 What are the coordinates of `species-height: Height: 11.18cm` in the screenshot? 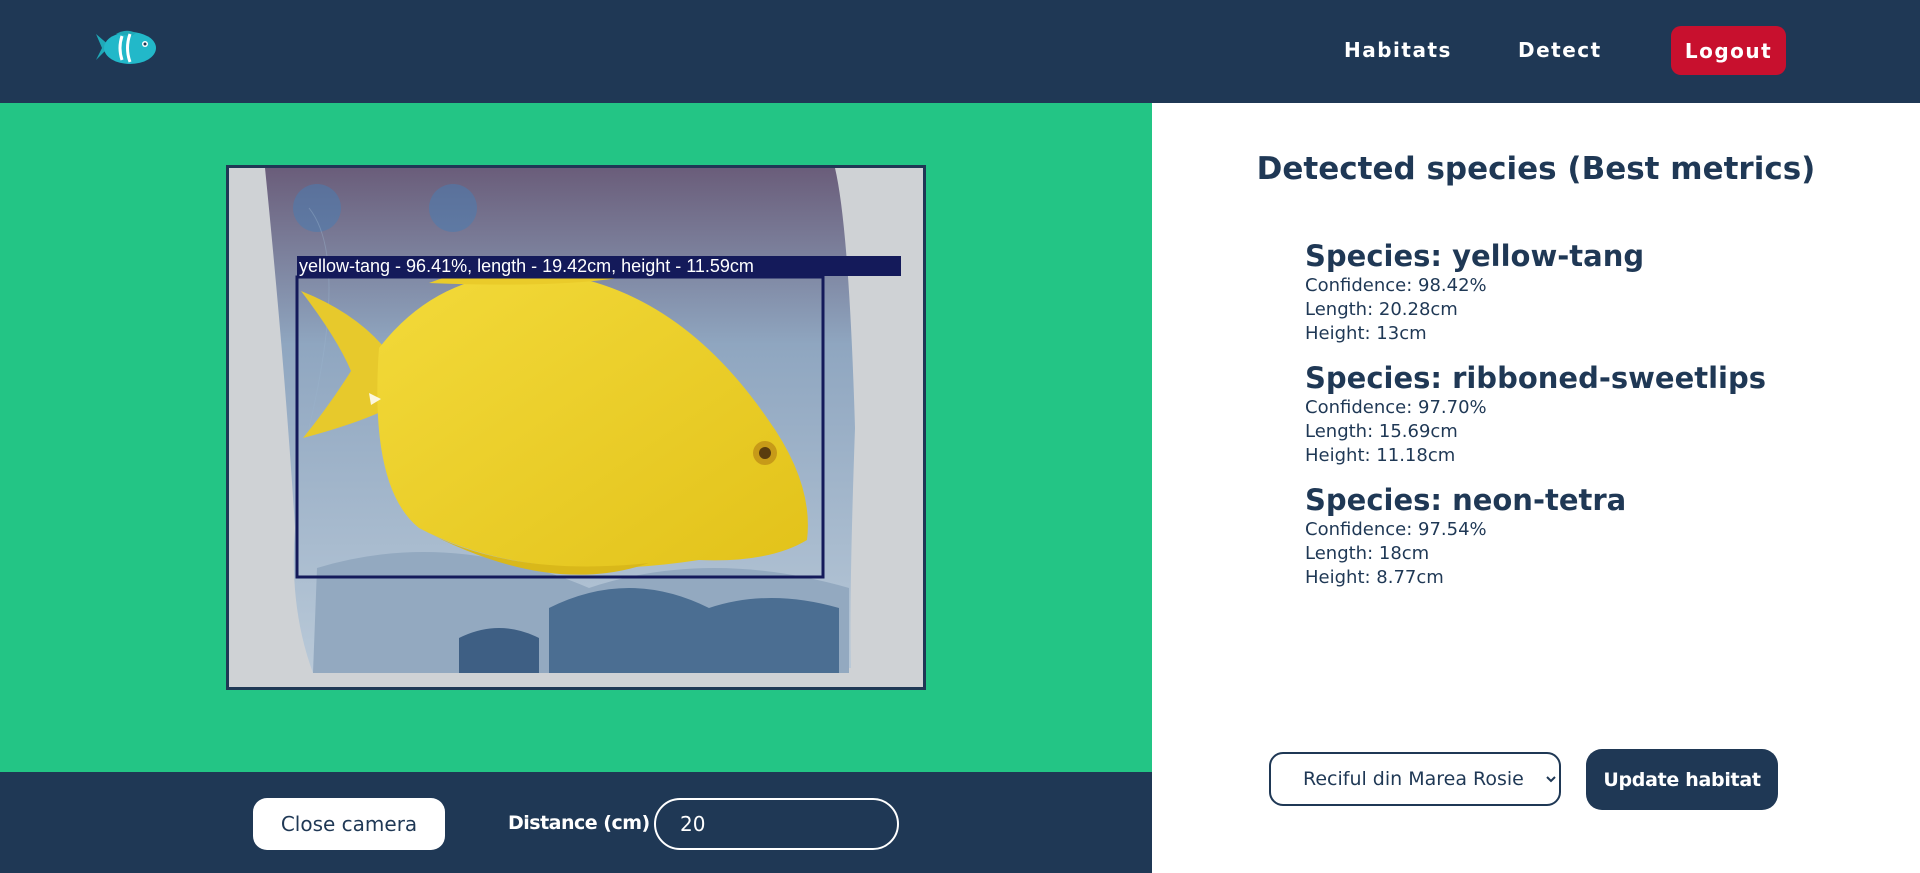 It's located at (1380, 455).